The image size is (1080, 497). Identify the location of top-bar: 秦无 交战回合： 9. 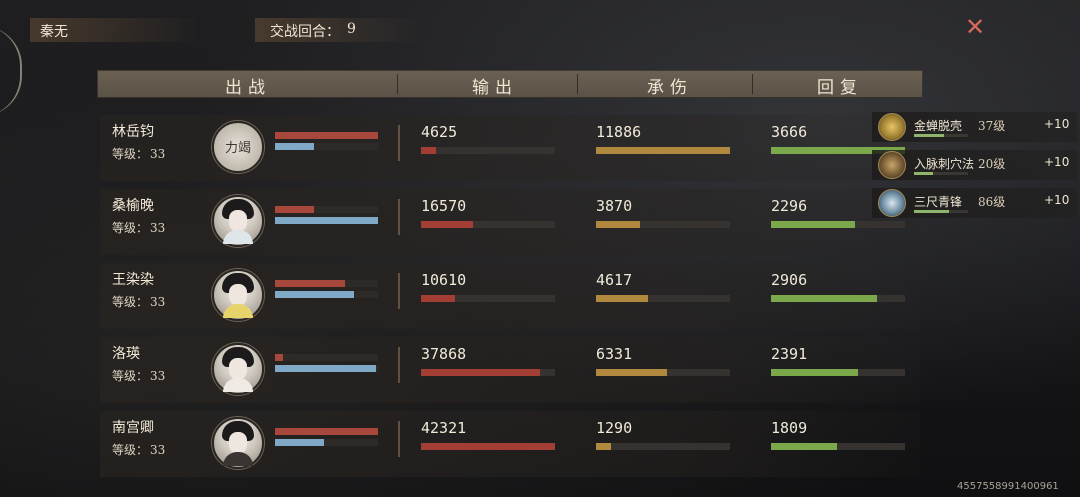
(210, 30).